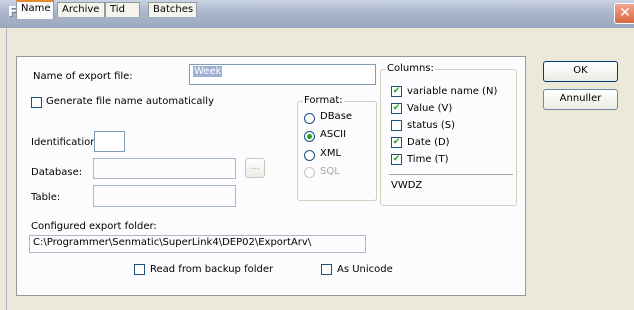  Describe the element at coordinates (365, 269) in the screenshot. I see `unicode-label: As Unicode` at that location.